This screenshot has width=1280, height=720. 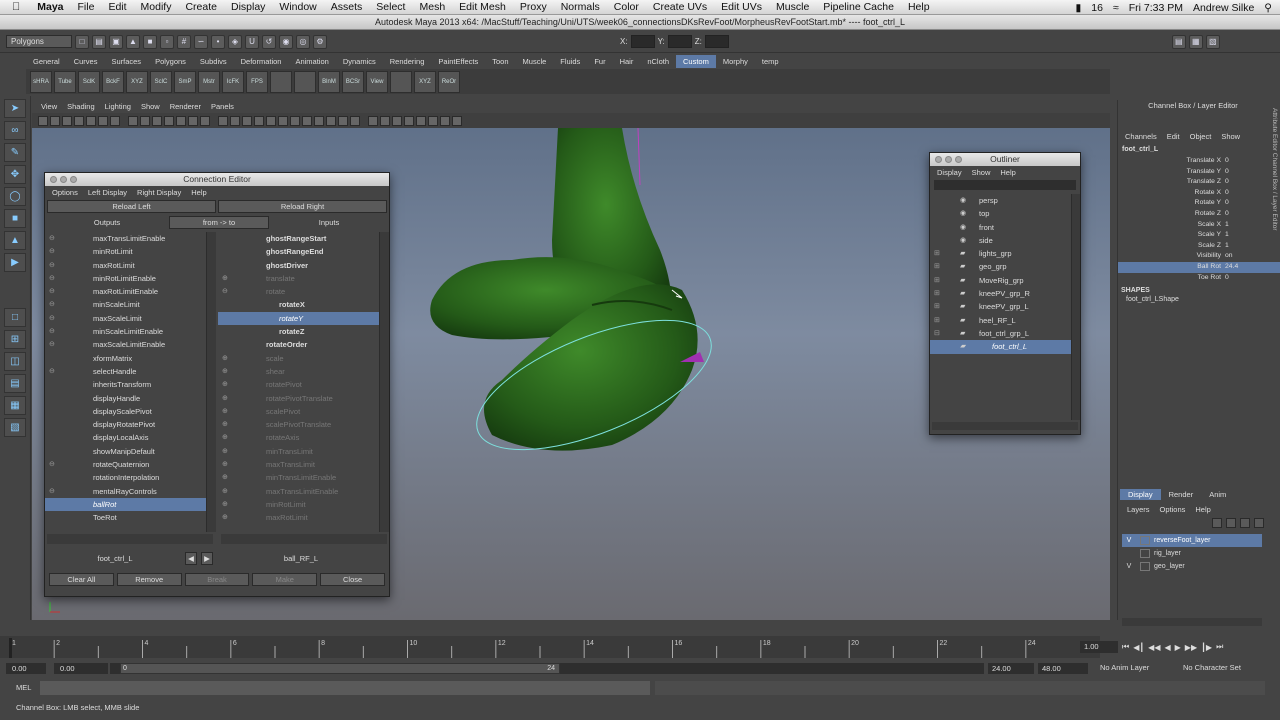 I want to click on render-icon: ◉, so click(x=286, y=41).